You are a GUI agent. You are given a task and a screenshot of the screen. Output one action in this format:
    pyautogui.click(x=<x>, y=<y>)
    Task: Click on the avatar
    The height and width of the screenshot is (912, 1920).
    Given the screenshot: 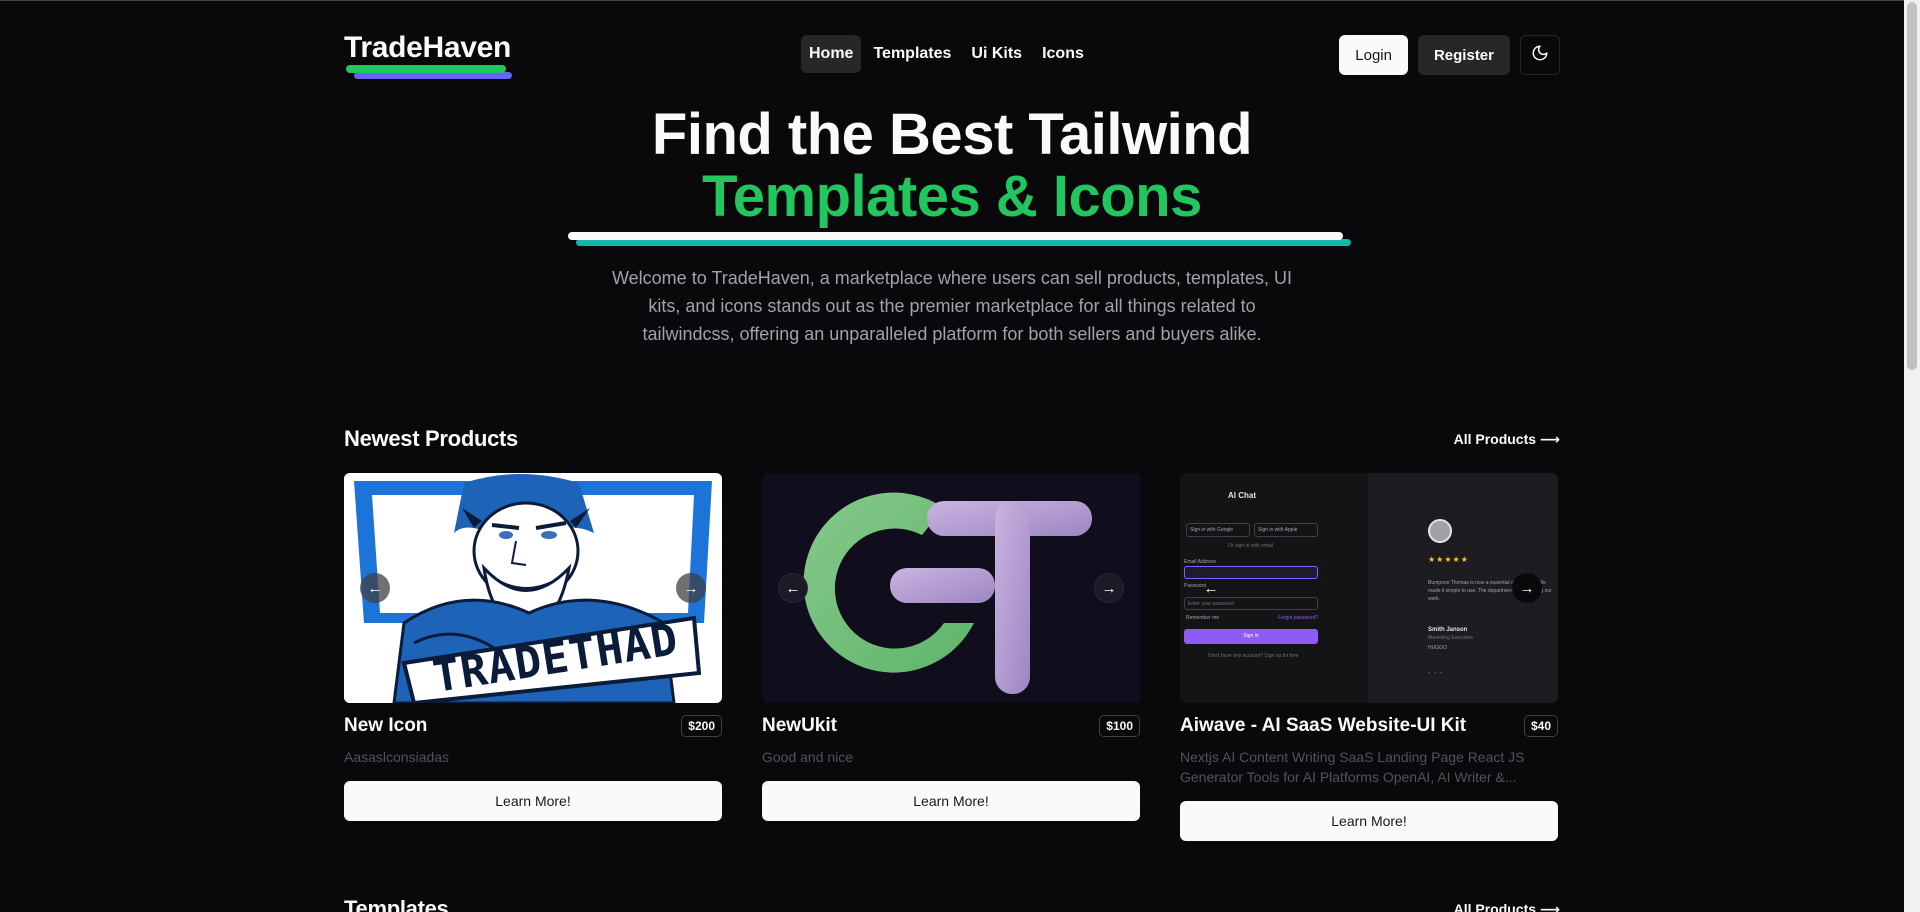 What is the action you would take?
    pyautogui.click(x=1440, y=531)
    